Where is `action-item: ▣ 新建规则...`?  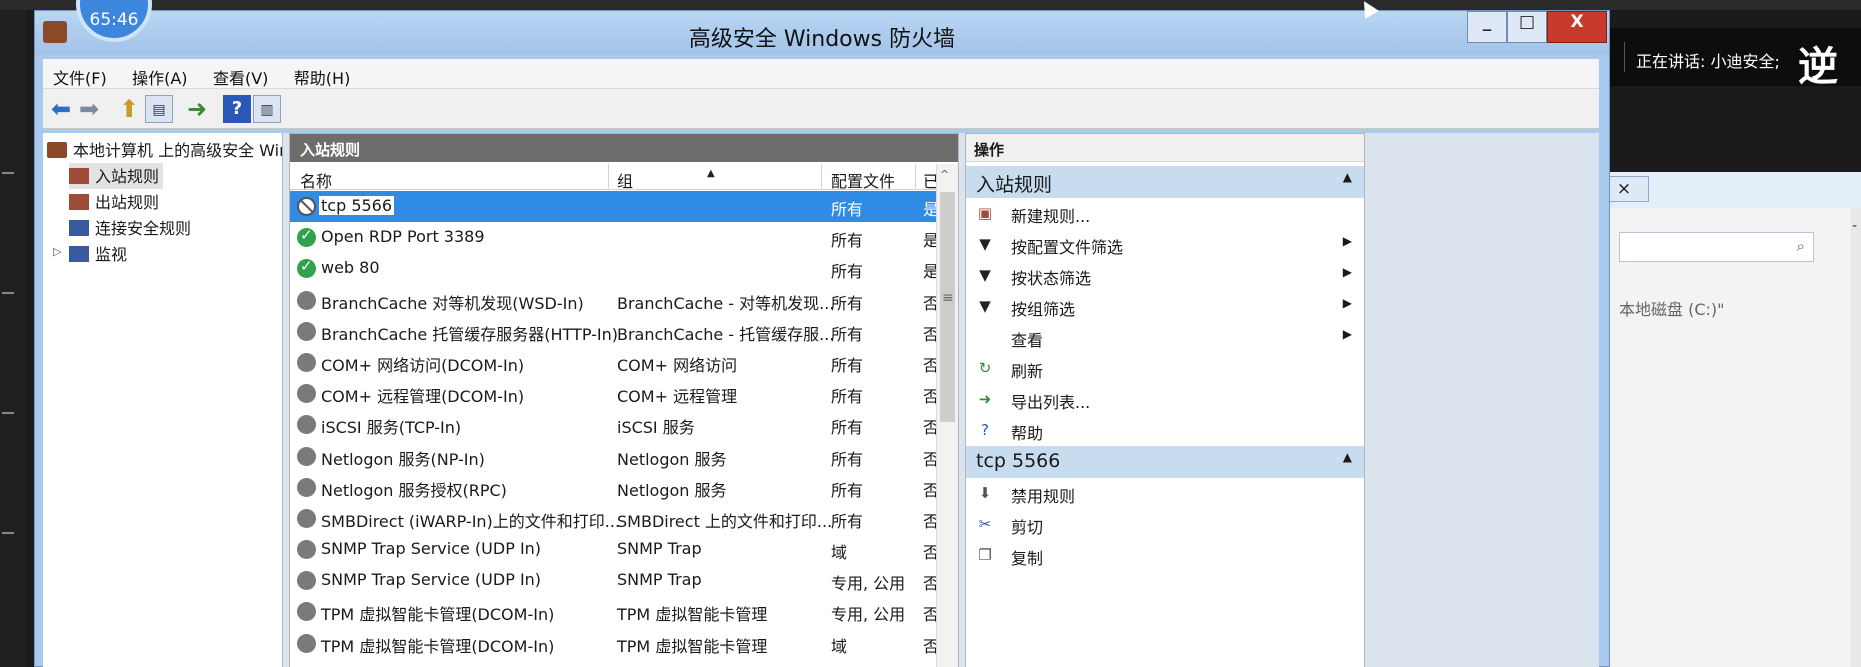 action-item: ▣ 新建规则... is located at coordinates (1165, 213).